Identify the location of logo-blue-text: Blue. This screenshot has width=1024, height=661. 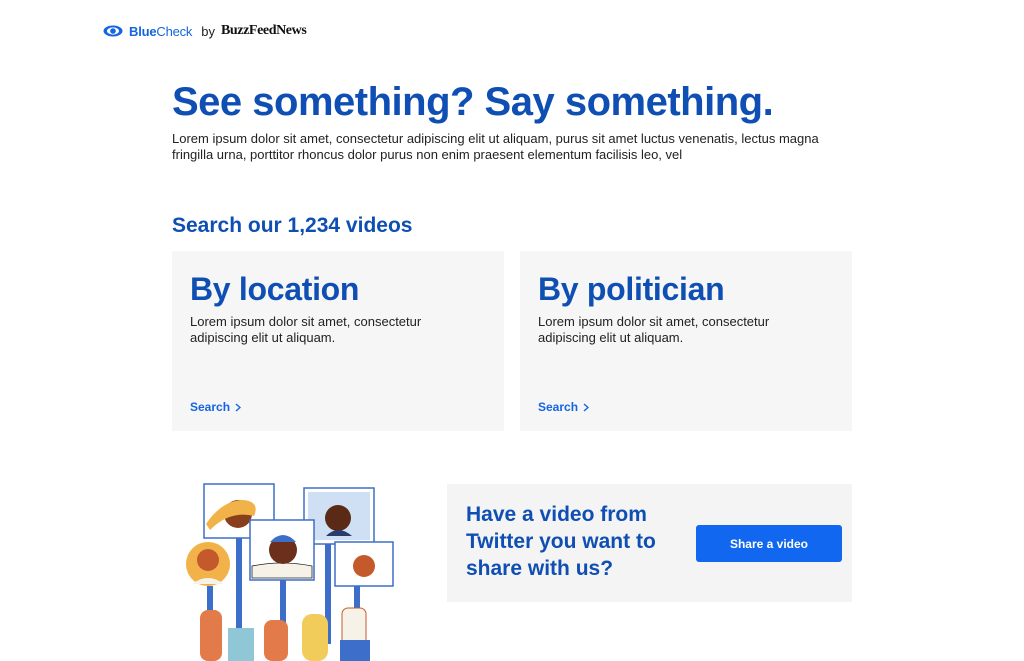
(143, 31).